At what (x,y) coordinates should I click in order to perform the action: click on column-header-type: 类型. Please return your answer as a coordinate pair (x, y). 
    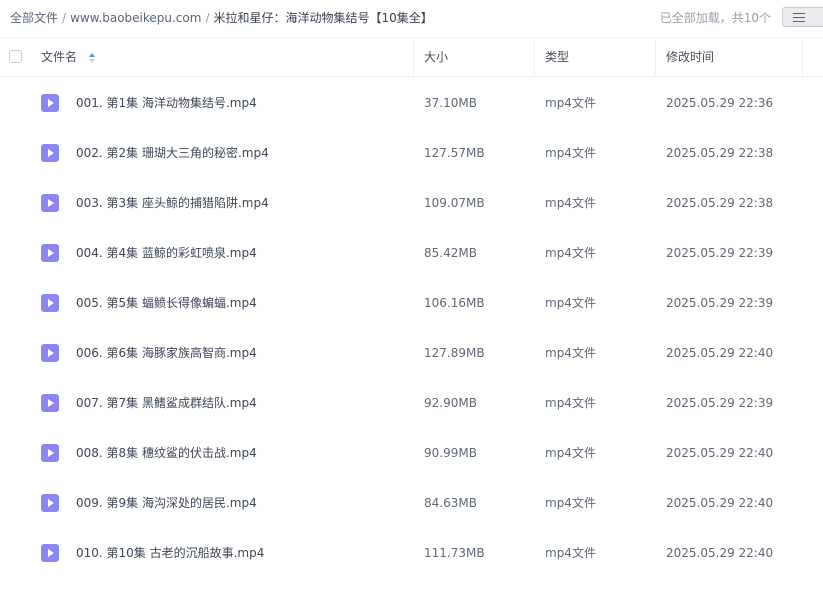
    Looking at the image, I should click on (557, 57).